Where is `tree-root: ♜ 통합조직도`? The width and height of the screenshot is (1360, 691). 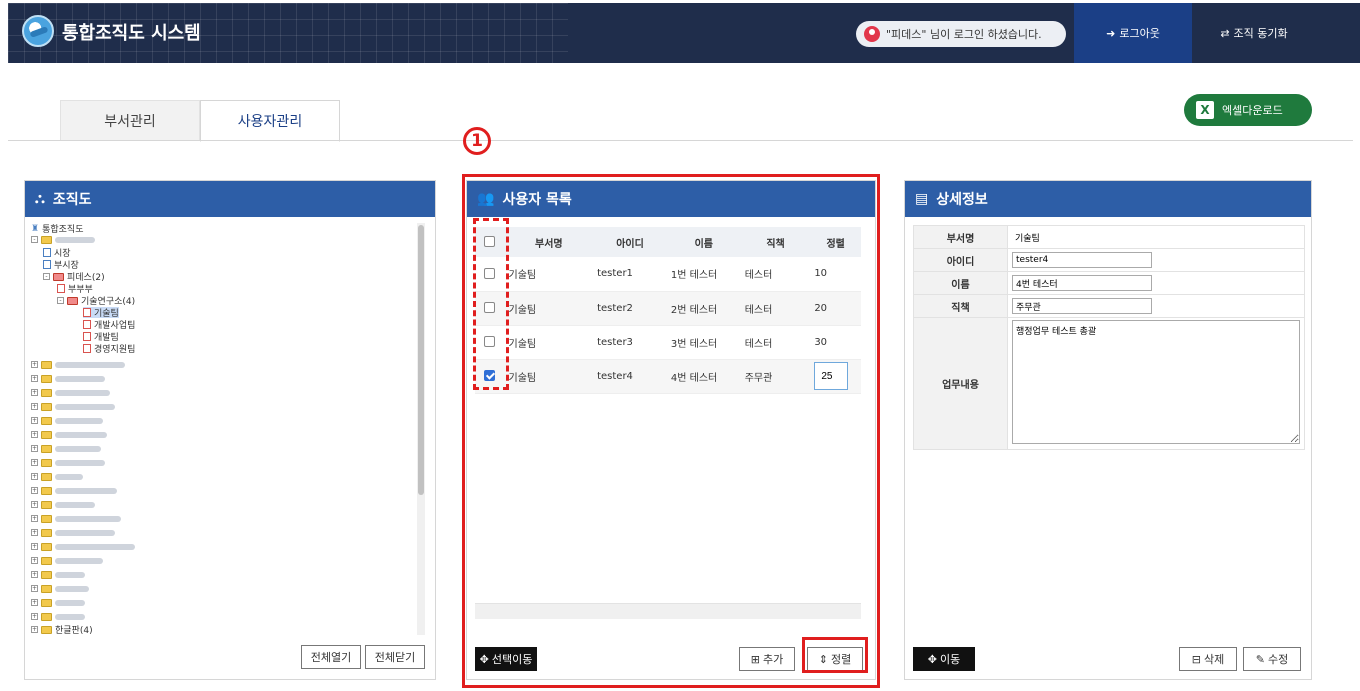
tree-root: ♜ 통합조직도 is located at coordinates (57, 229).